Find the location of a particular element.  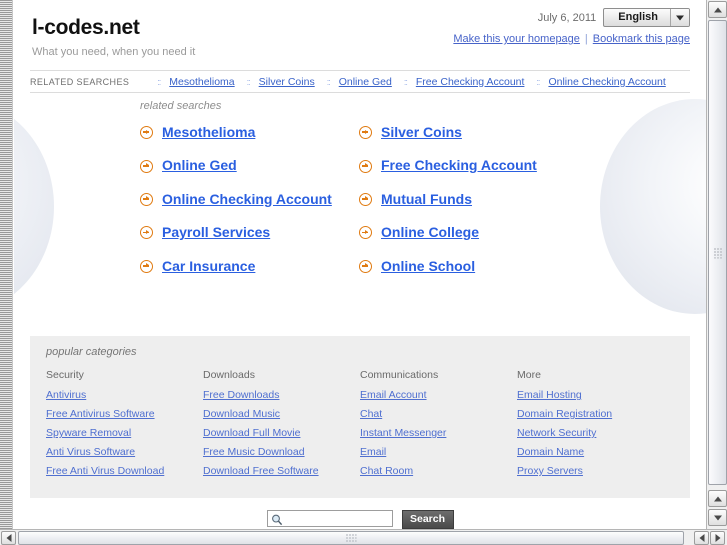

horizontal-scrollbar is located at coordinates (363, 537).